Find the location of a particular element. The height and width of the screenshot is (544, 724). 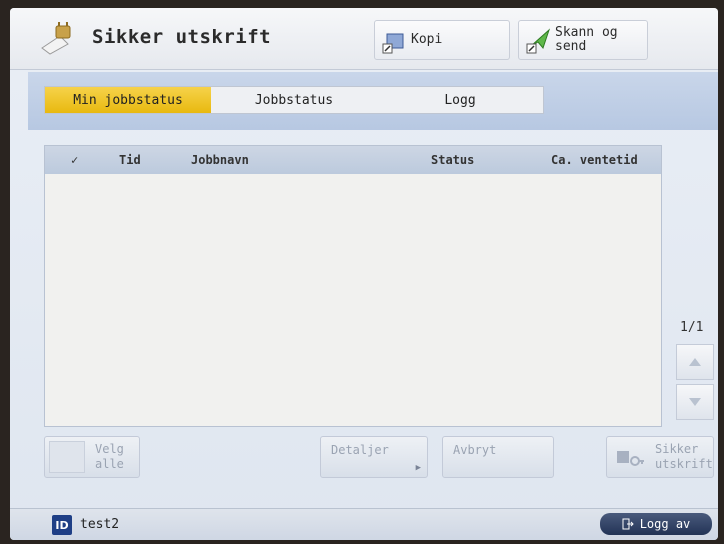

secure-print-button: Sikker utskrift is located at coordinates (660, 457).